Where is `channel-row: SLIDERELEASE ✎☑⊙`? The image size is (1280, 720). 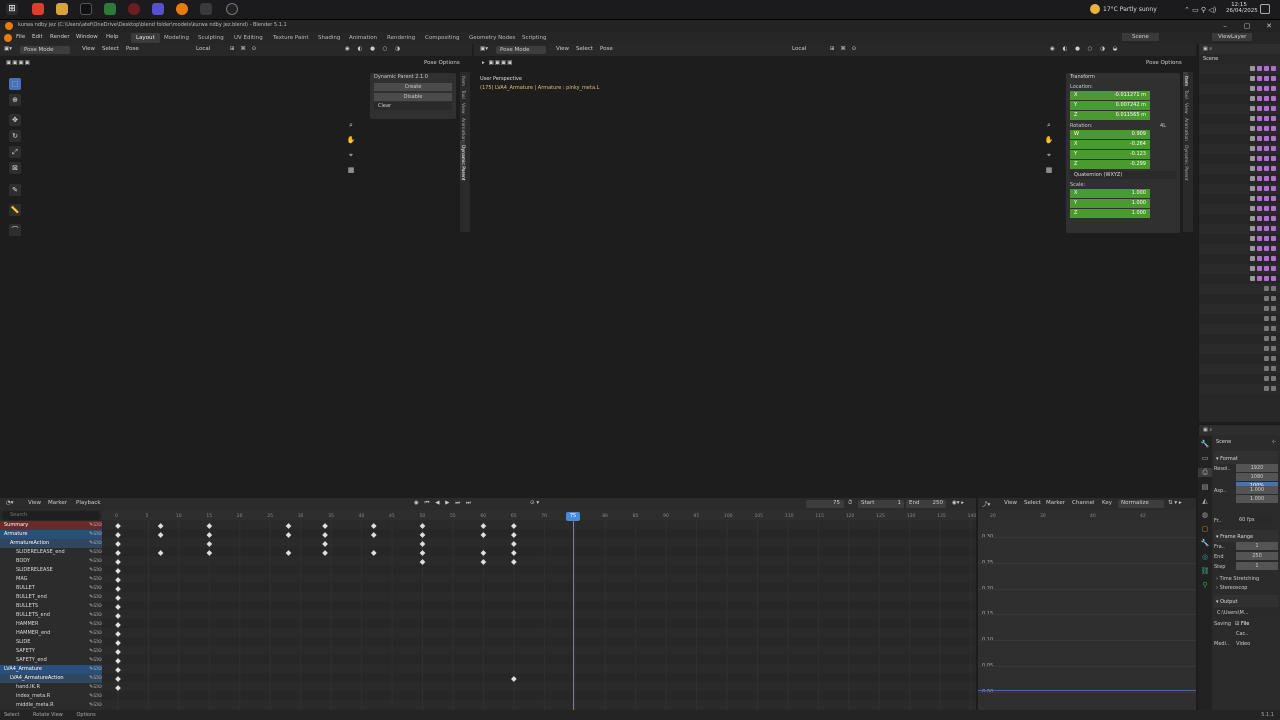
channel-row: SLIDERELEASE ✎☑⊙ is located at coordinates (51, 570).